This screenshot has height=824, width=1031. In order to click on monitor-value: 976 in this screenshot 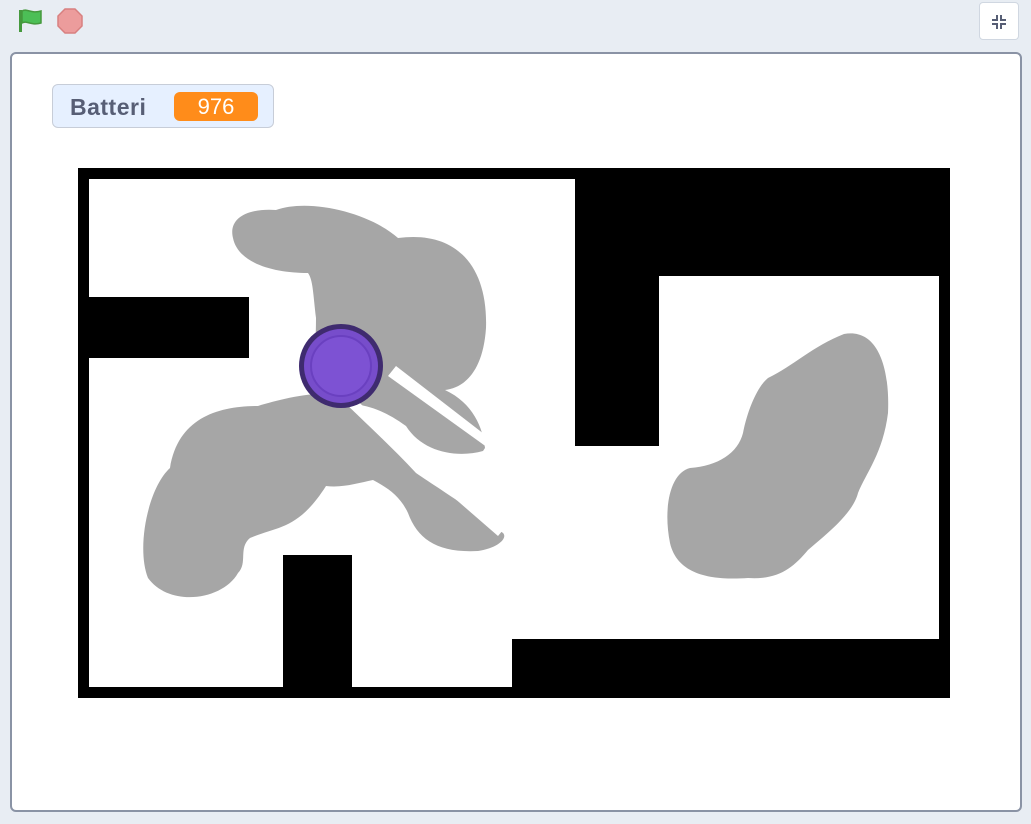, I will do `click(216, 106)`.